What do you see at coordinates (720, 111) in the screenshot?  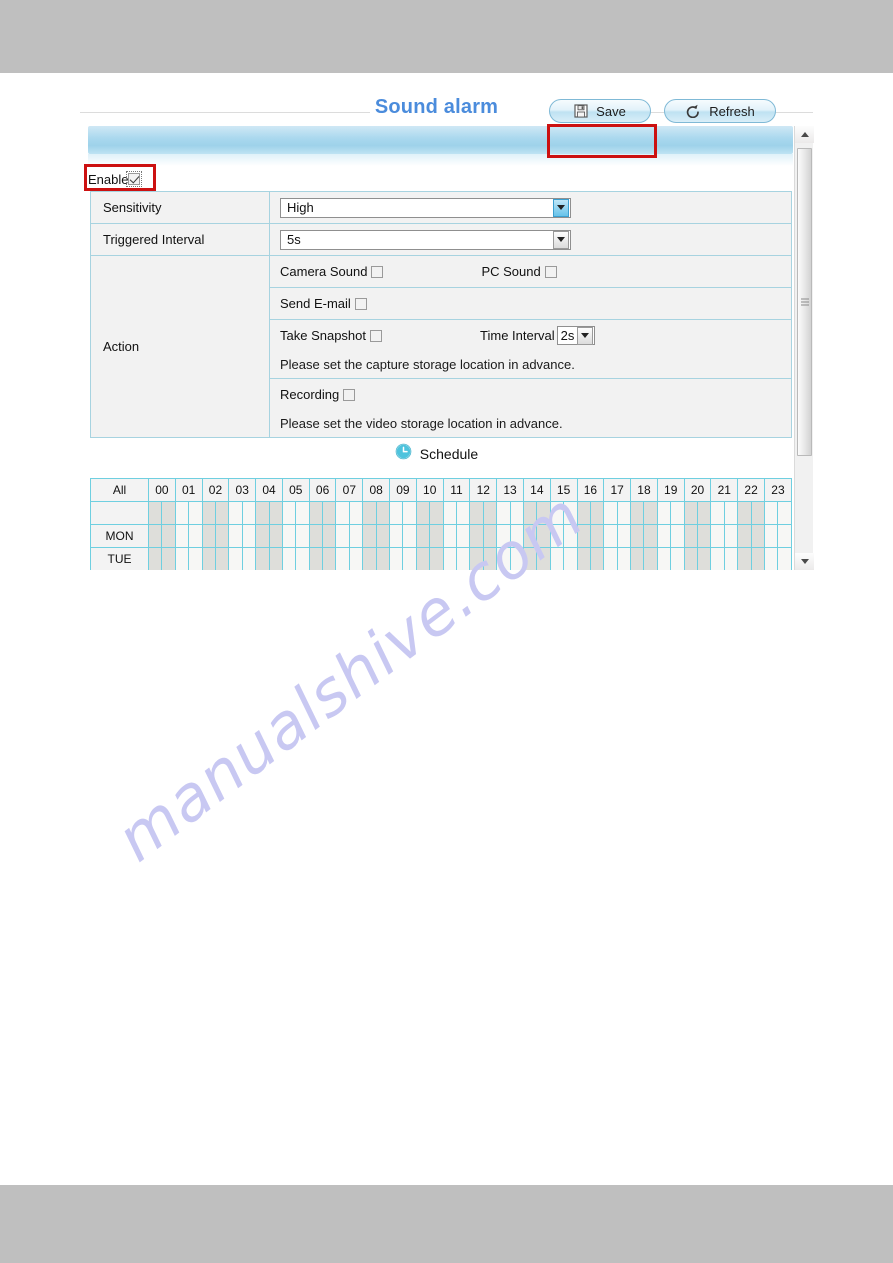 I see `refresh-button: Refresh` at bounding box center [720, 111].